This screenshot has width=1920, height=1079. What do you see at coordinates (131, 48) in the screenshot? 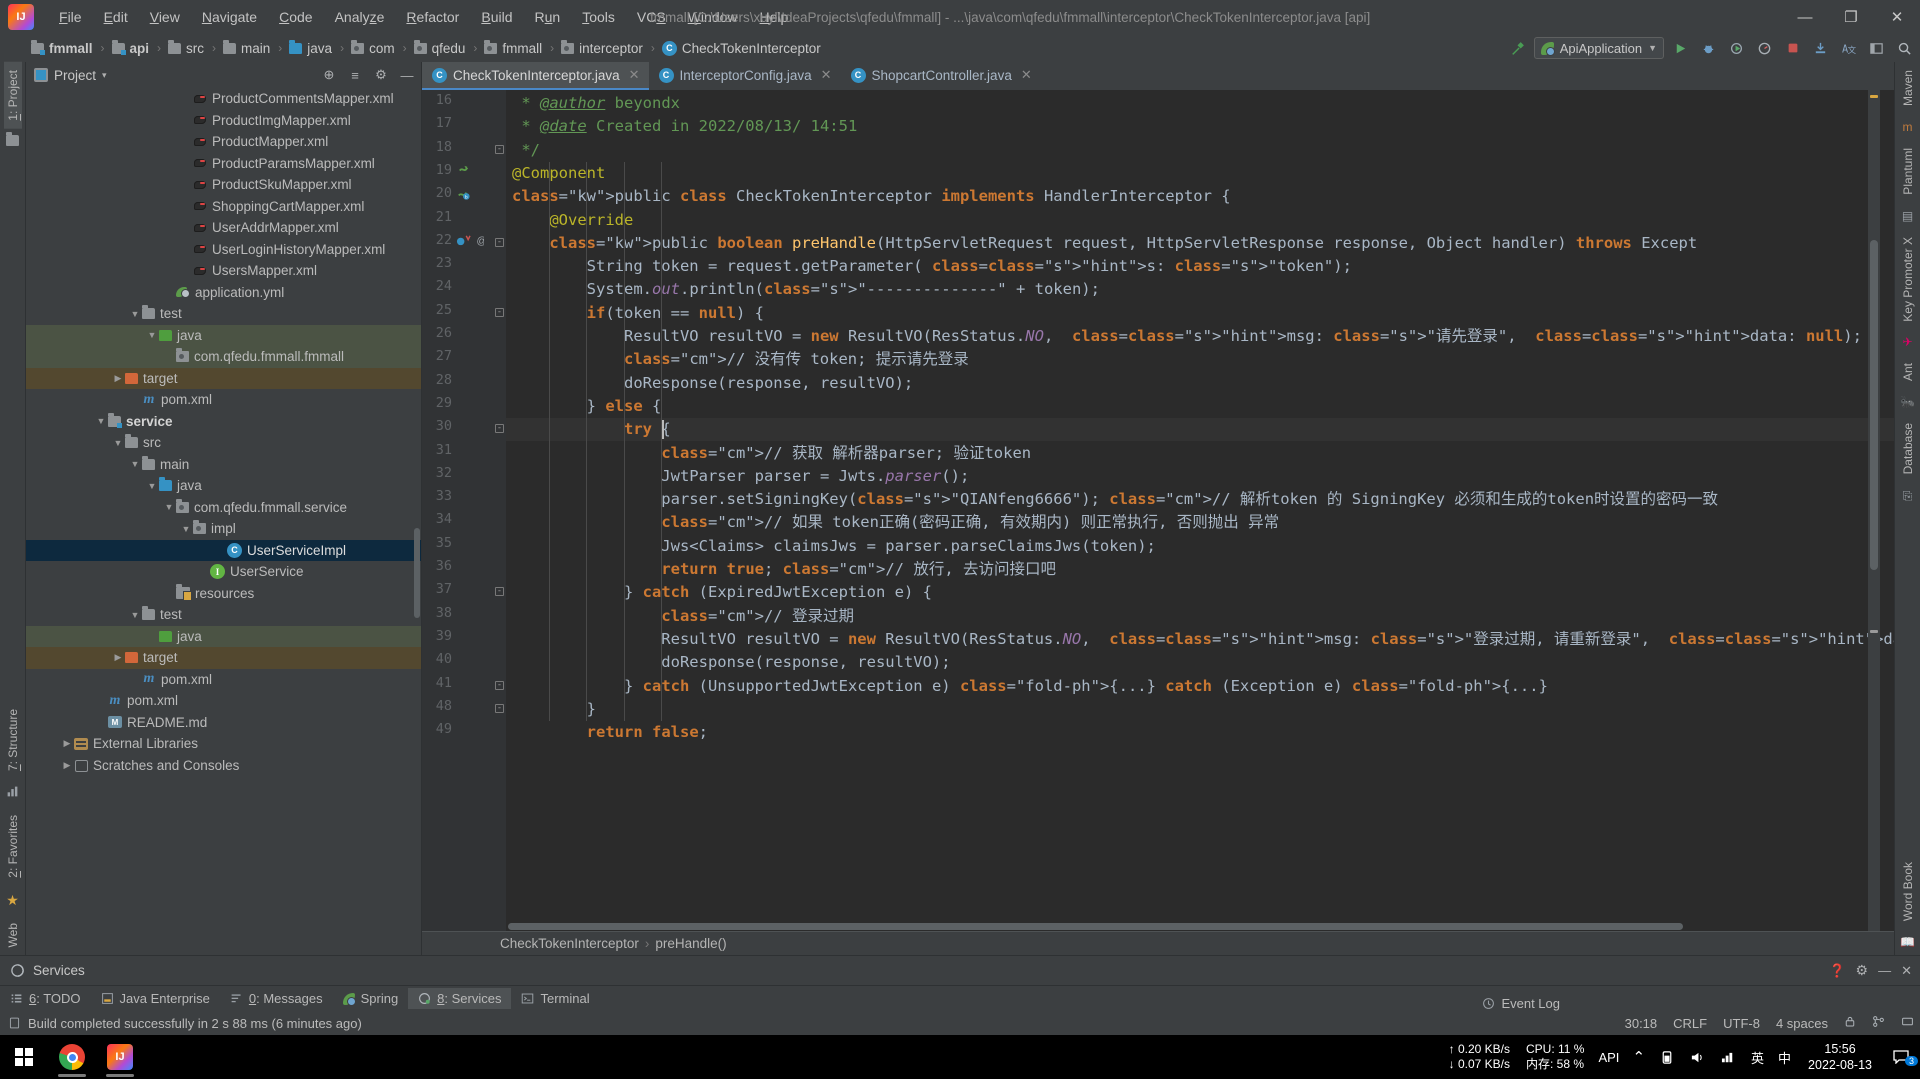
I see `nav-crumb-api: api` at bounding box center [131, 48].